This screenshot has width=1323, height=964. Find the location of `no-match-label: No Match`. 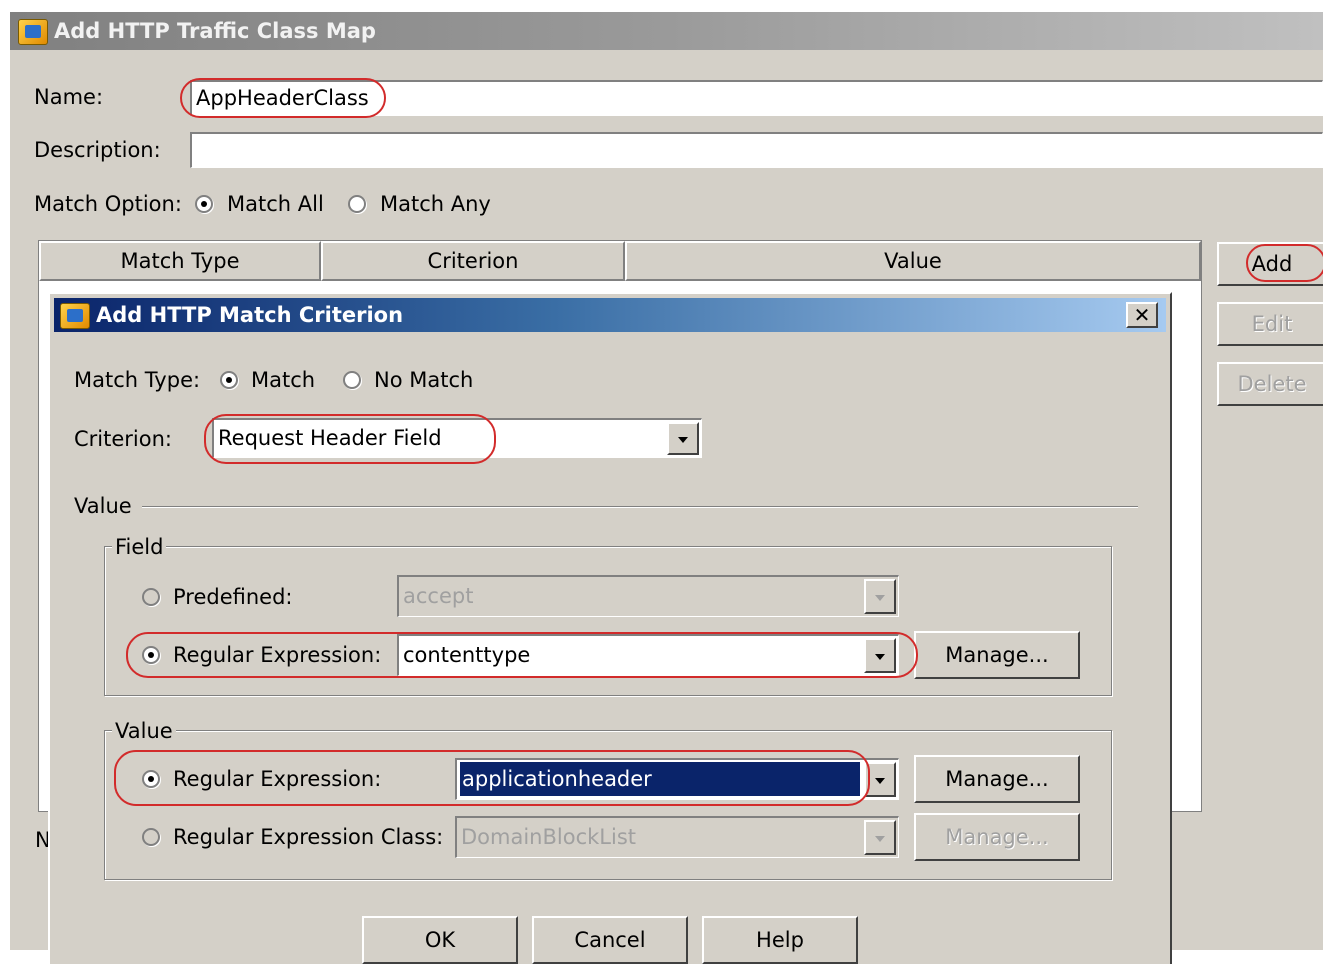

no-match-label: No Match is located at coordinates (424, 380).